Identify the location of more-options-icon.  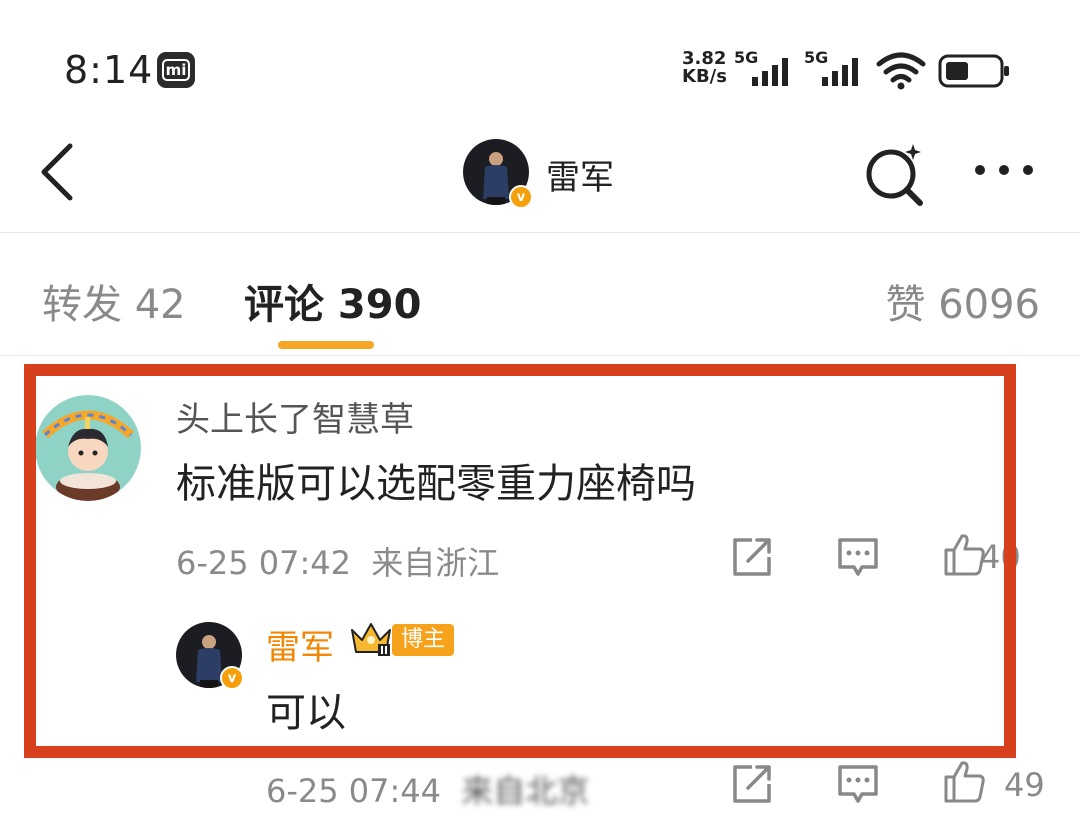
(1004, 170).